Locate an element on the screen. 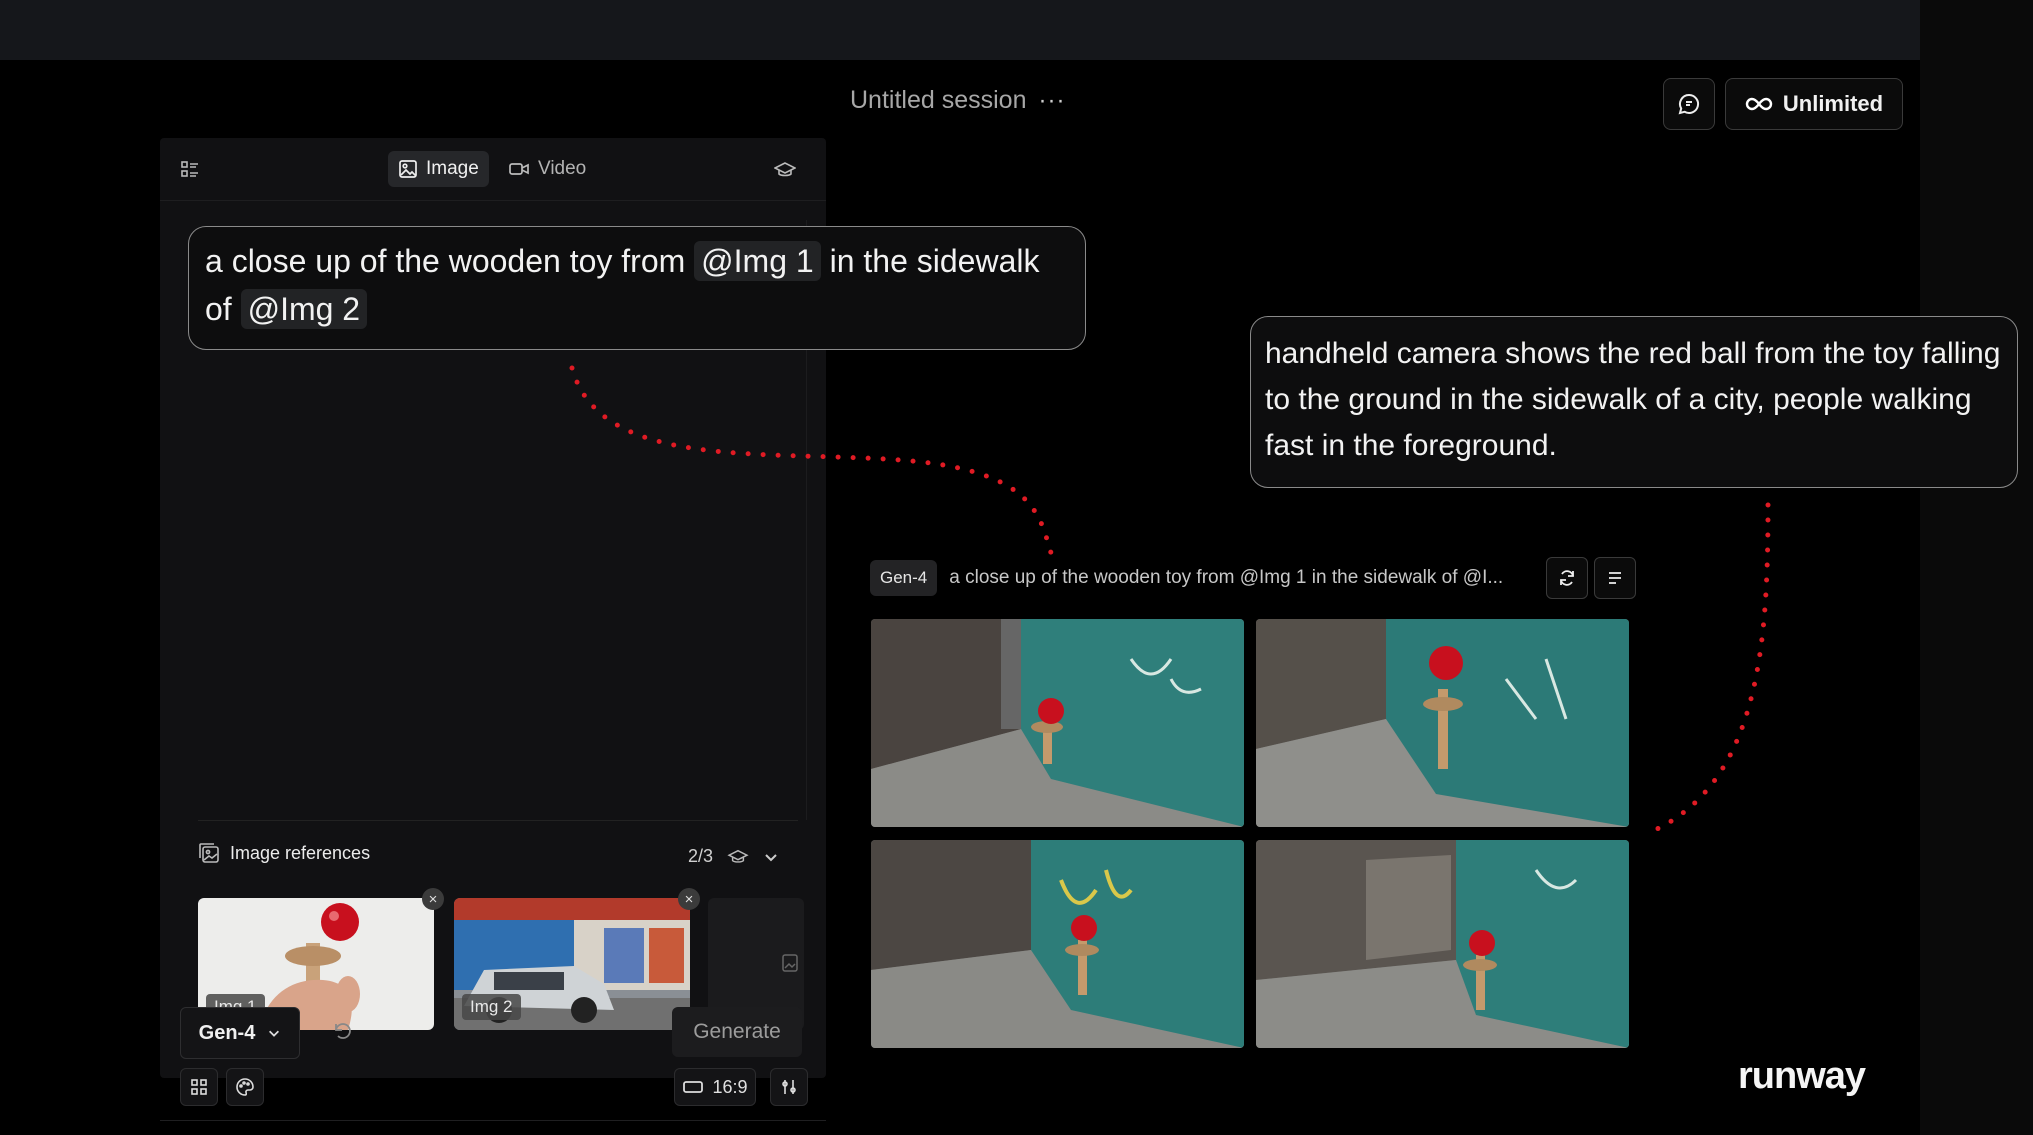  text-lines-icon is located at coordinates (1615, 578).